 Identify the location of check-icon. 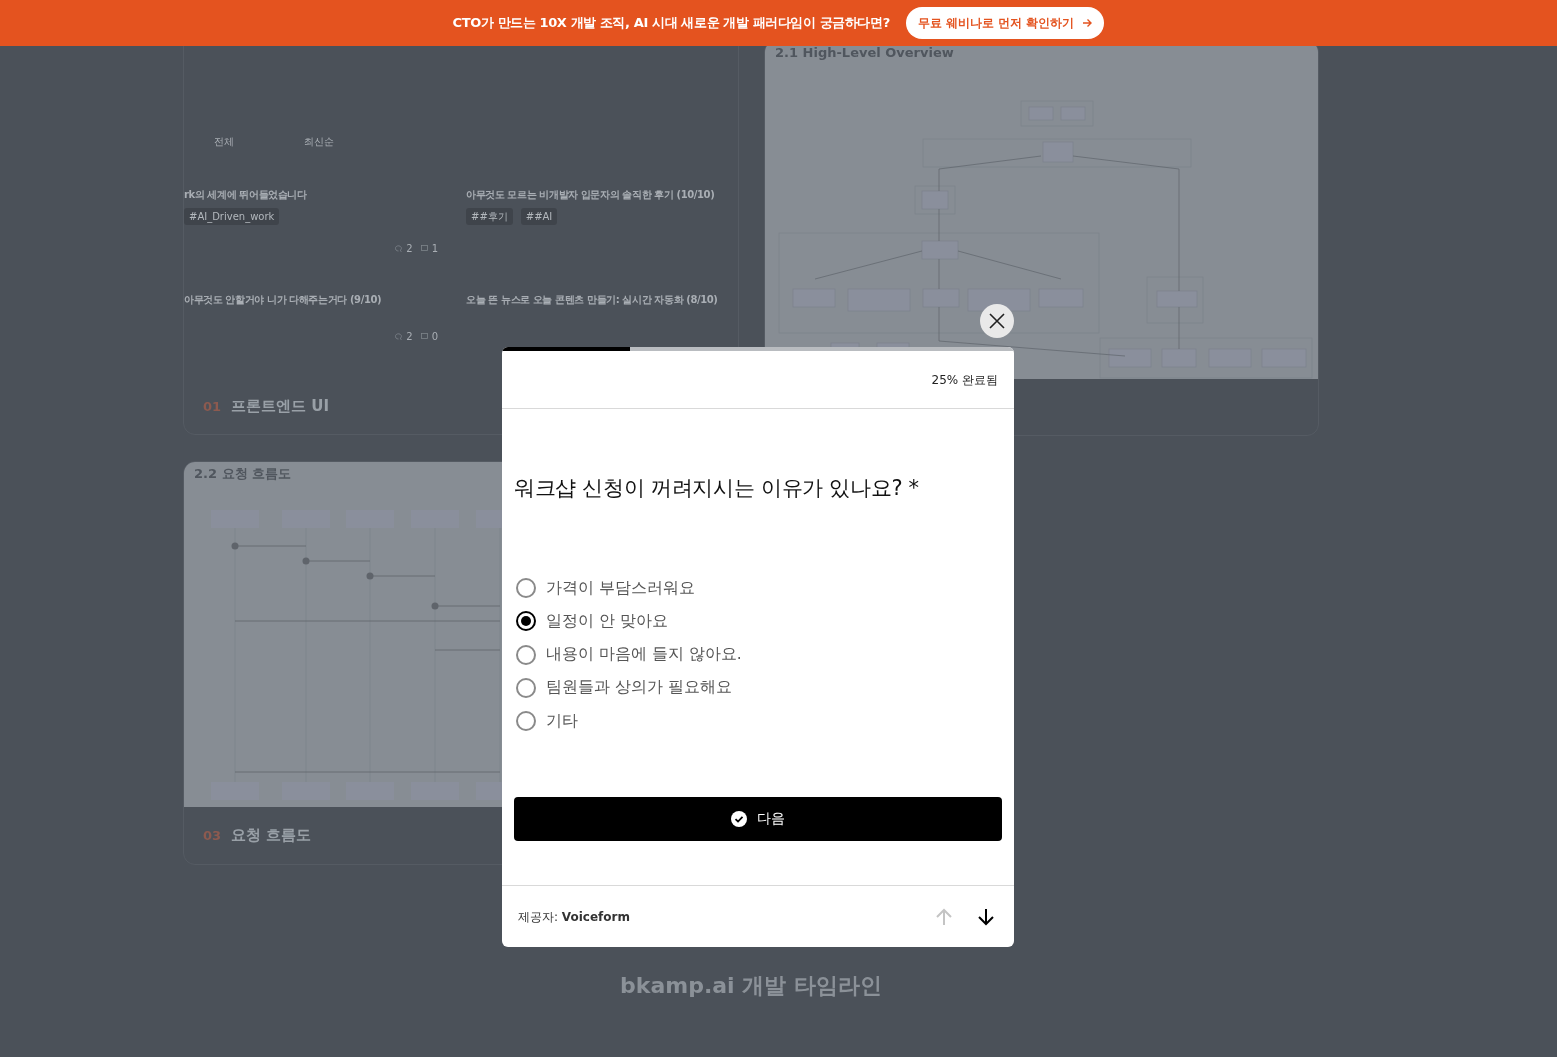
(739, 818).